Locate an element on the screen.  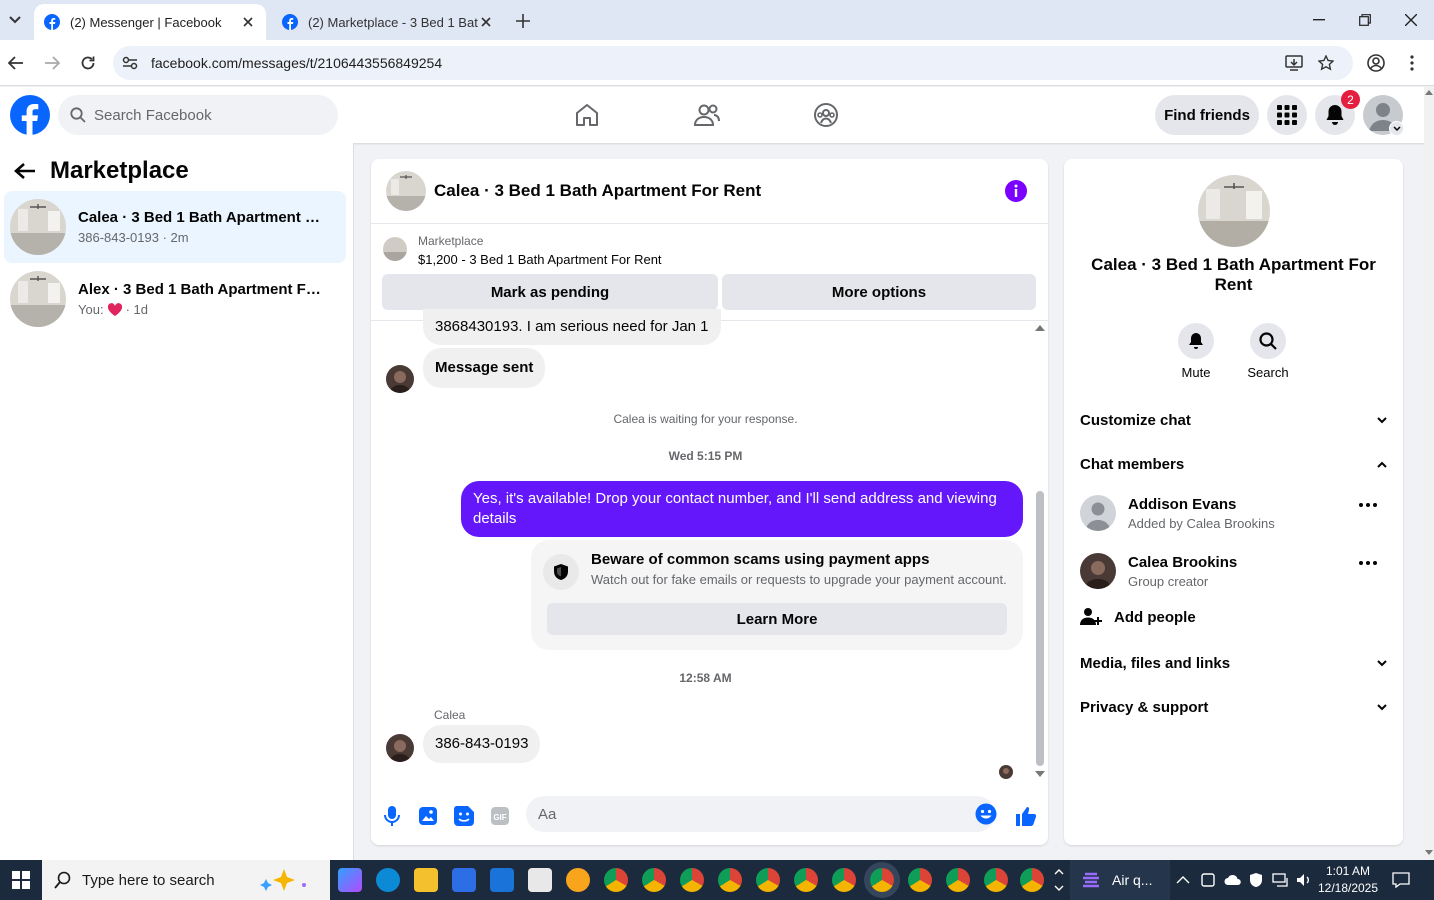
windows-start-icon is located at coordinates (21, 880).